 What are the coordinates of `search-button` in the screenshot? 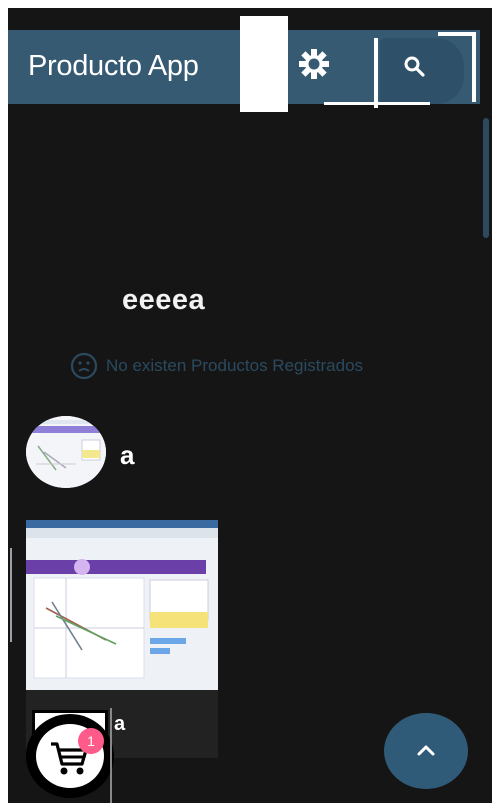 It's located at (422, 71).